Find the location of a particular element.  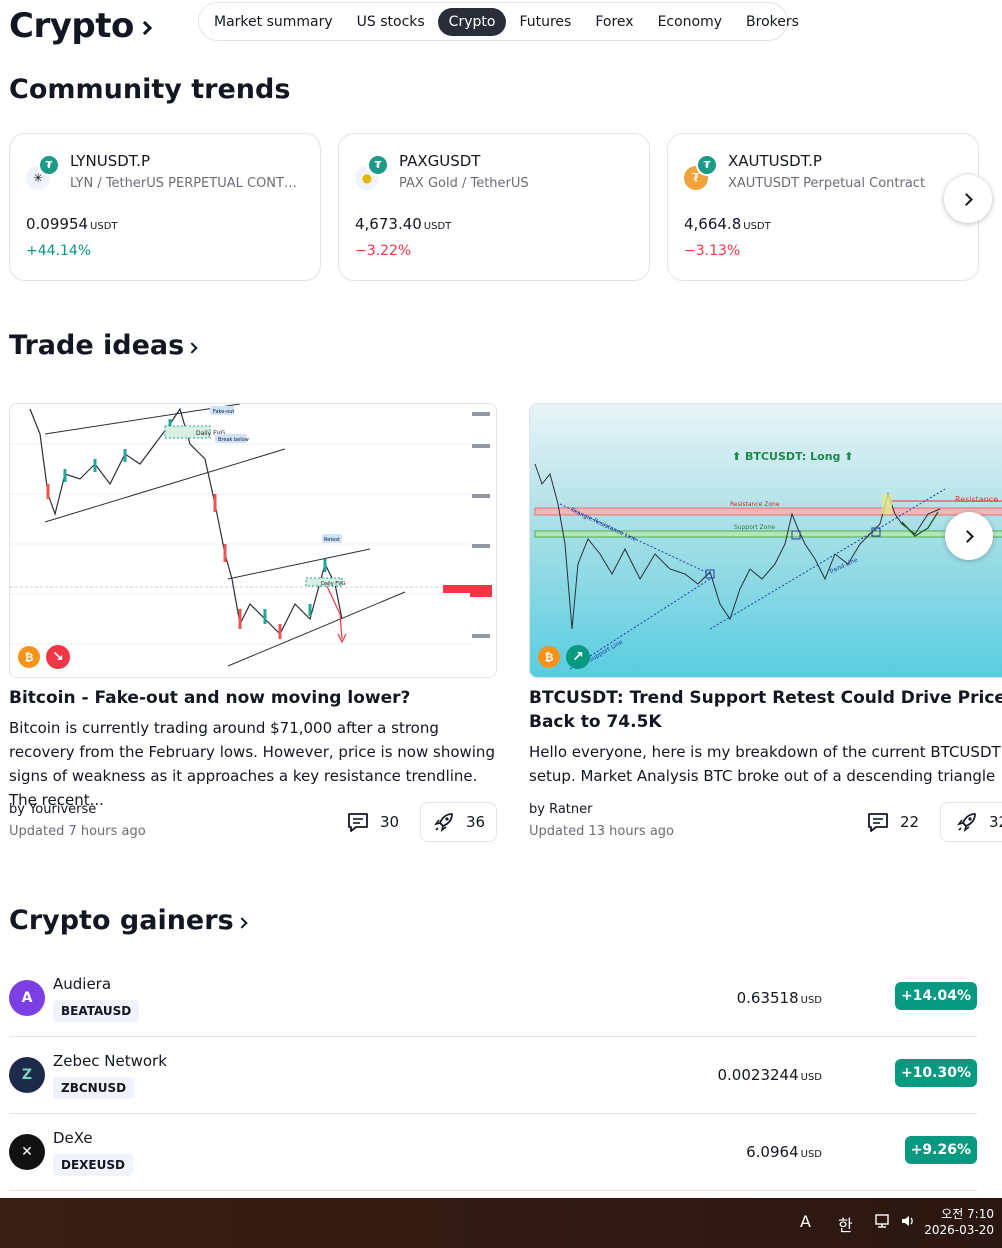

symbol-logo: ₮ ₮ is located at coordinates (702, 172).